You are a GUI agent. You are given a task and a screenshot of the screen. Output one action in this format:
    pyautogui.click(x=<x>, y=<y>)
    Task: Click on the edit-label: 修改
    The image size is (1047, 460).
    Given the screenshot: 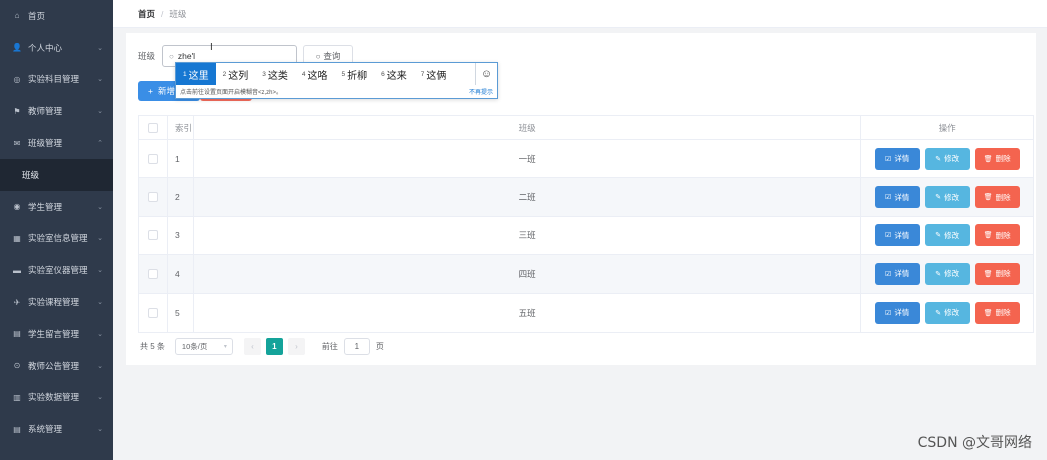 What is the action you would take?
    pyautogui.click(x=952, y=197)
    